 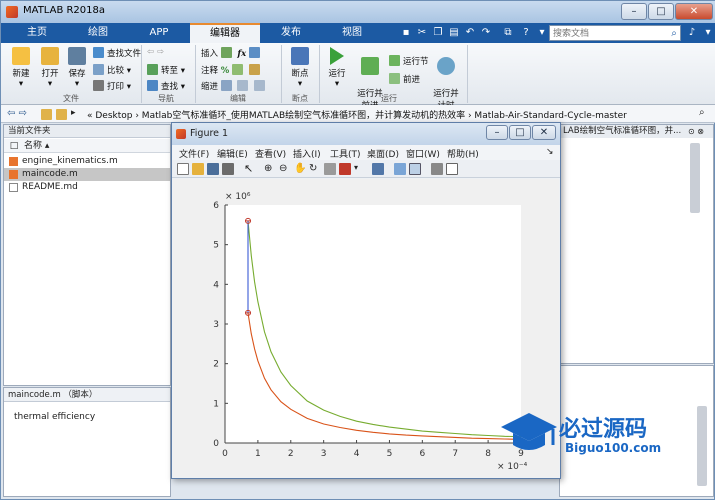 I want to click on menu-file: 文件(F), so click(x=194, y=153).